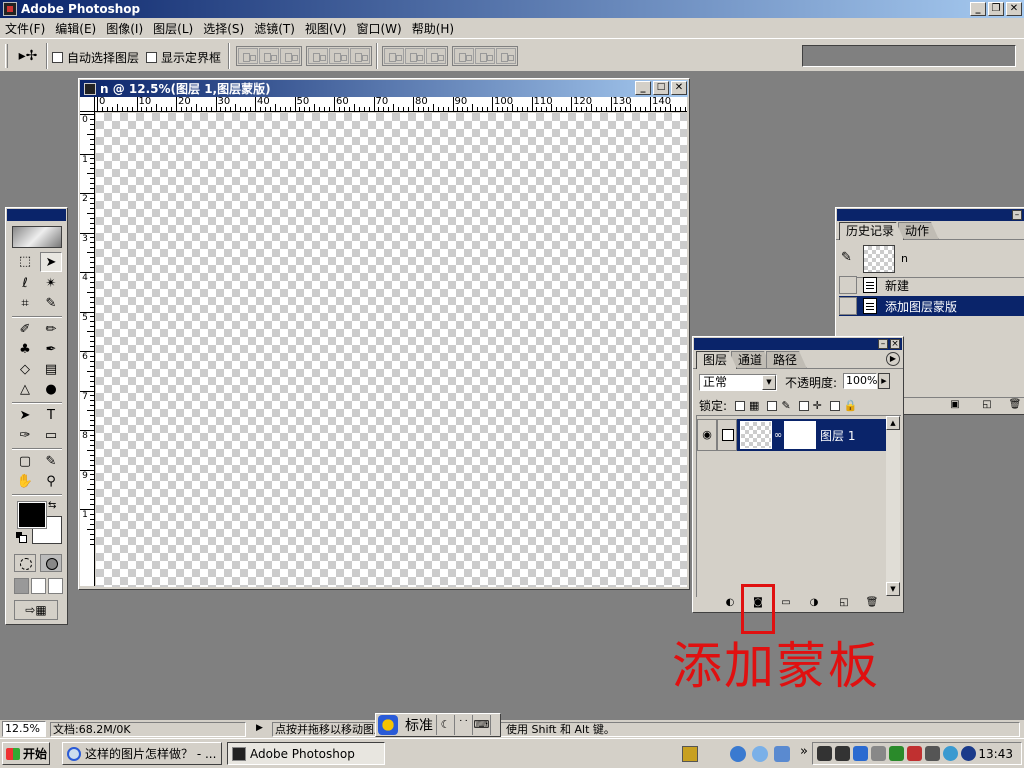  Describe the element at coordinates (25, 563) in the screenshot. I see `standard-mode-button` at that location.